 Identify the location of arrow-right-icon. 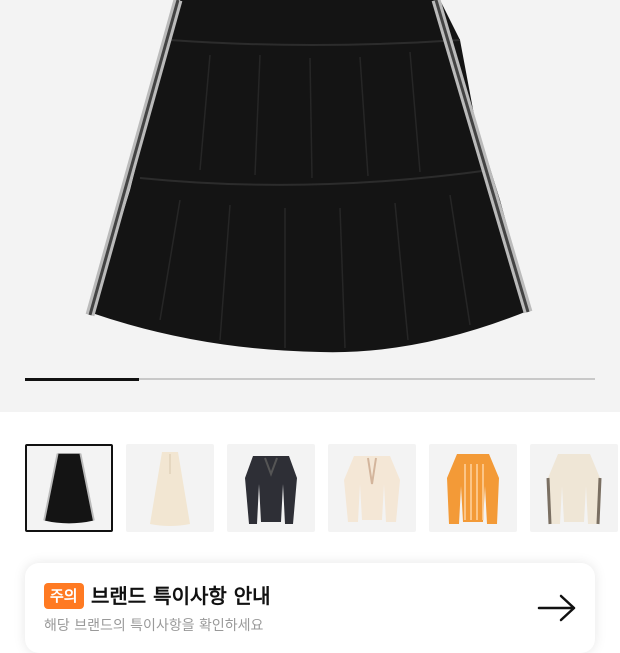
(557, 608).